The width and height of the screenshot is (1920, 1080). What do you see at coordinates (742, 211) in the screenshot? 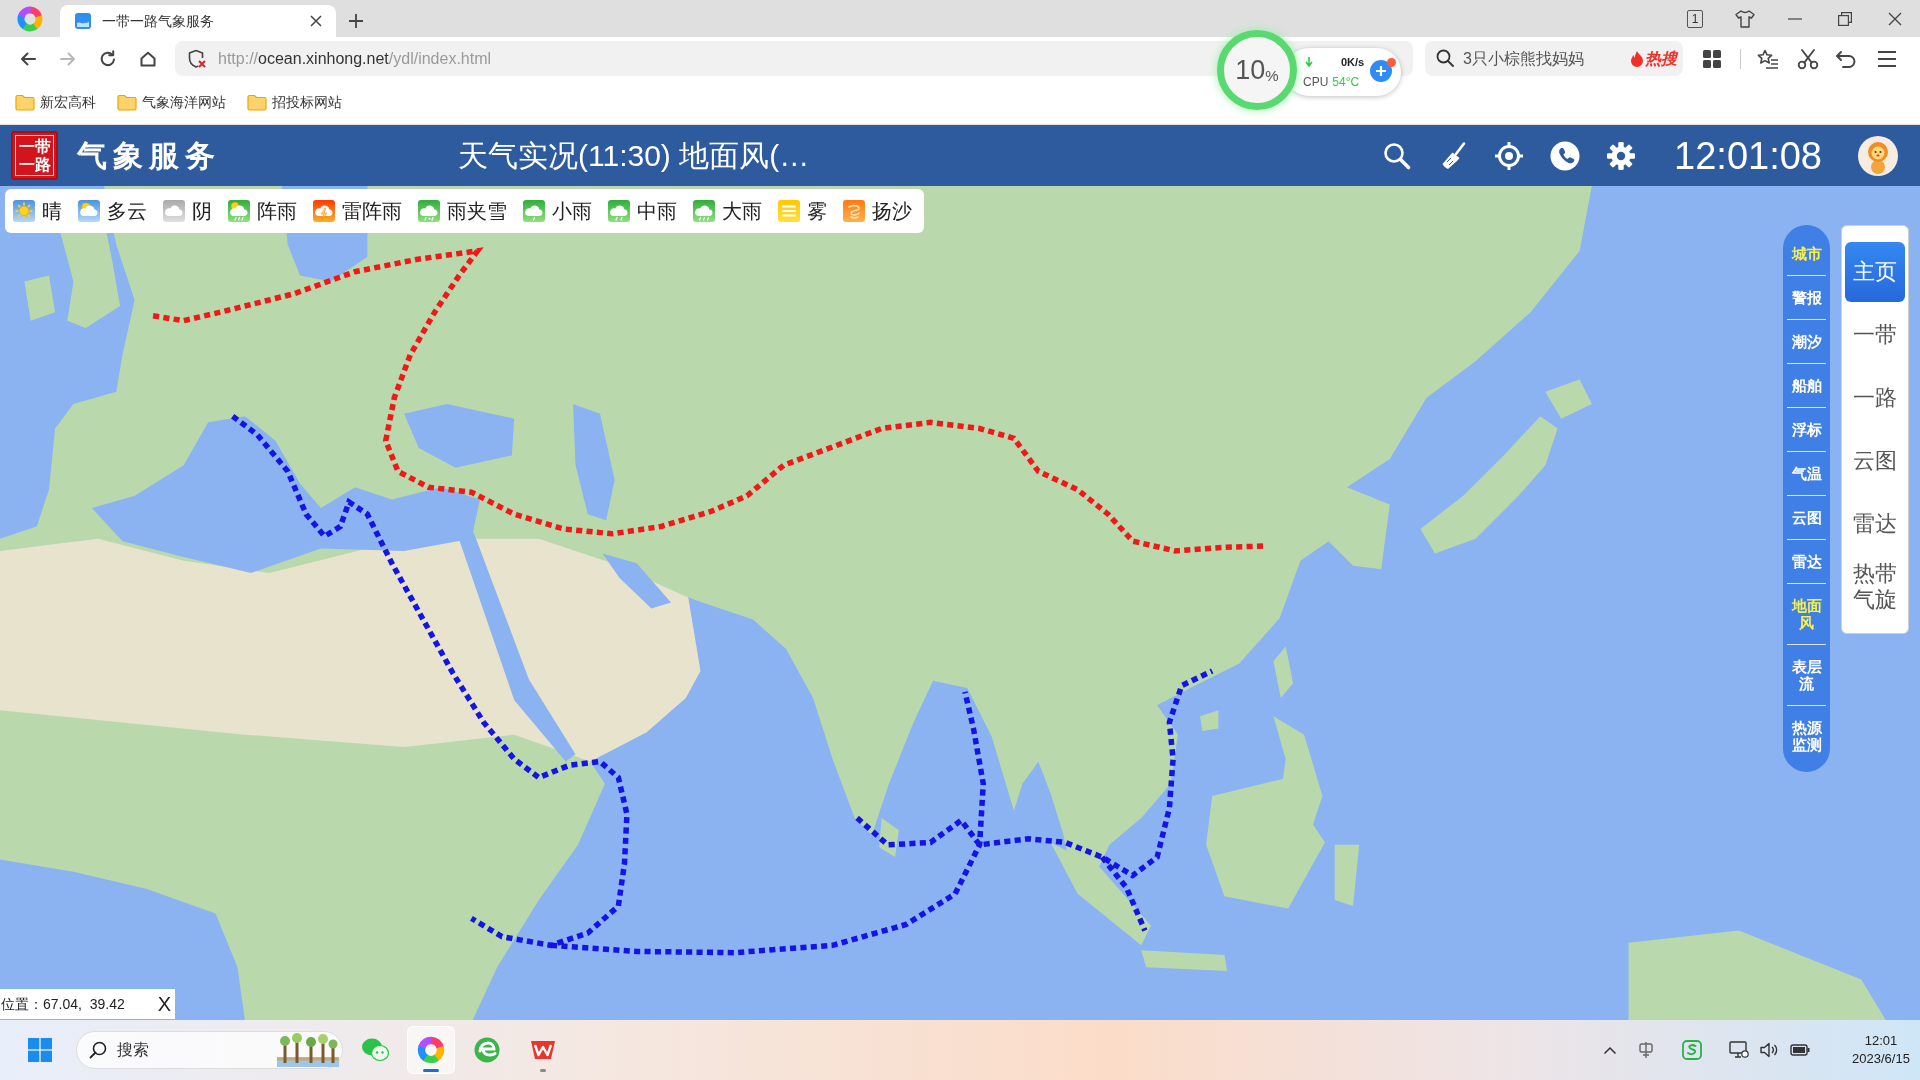
I see `legend-label: 大雨` at bounding box center [742, 211].